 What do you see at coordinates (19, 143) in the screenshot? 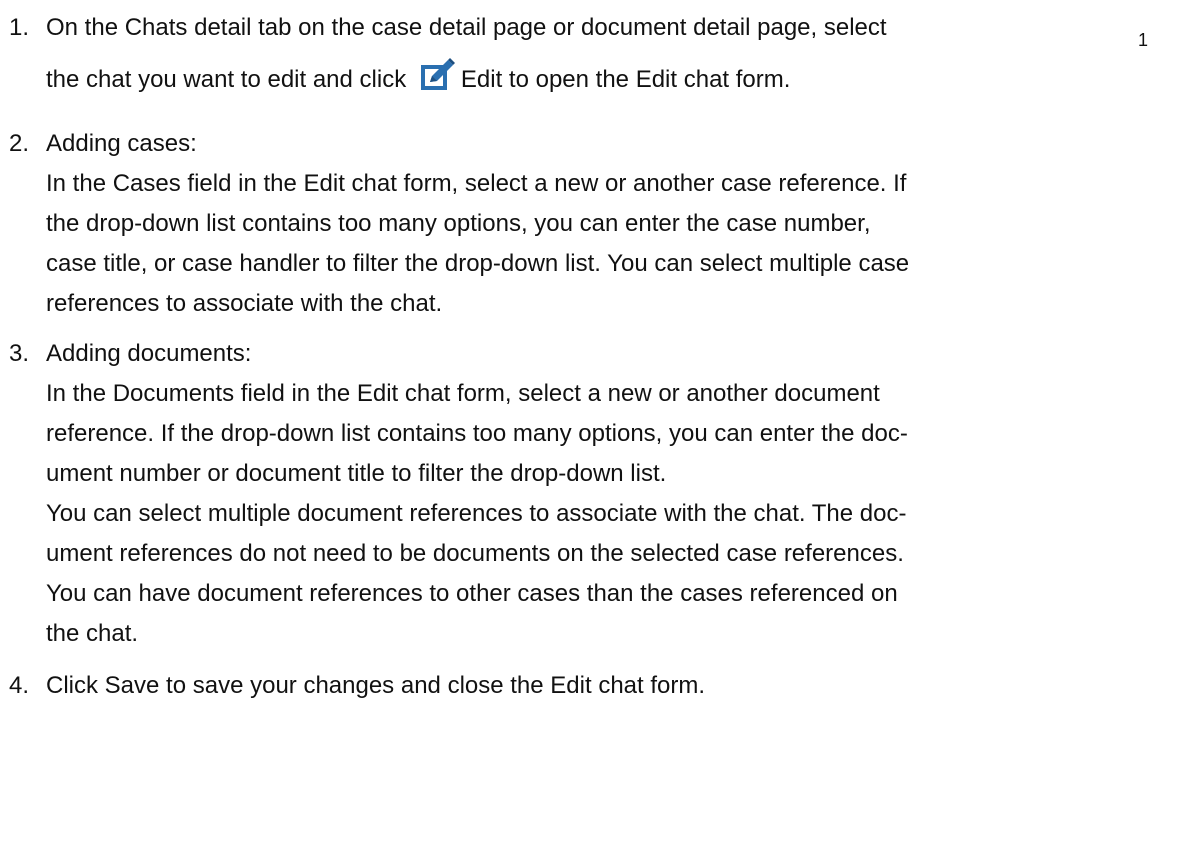
I see `step-number: 2.` at bounding box center [19, 143].